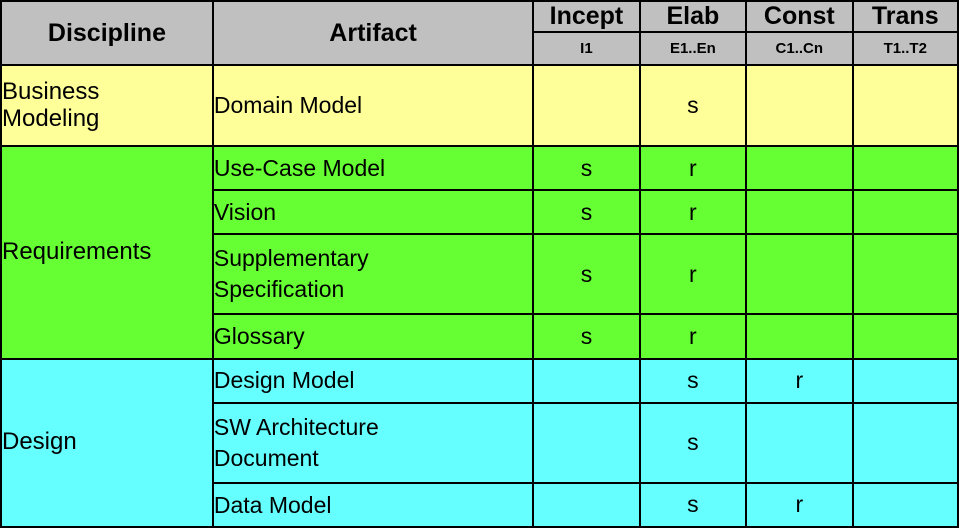  What do you see at coordinates (373, 442) in the screenshot?
I see `artifact-sw-architecture-document: SW Architecture Document` at bounding box center [373, 442].